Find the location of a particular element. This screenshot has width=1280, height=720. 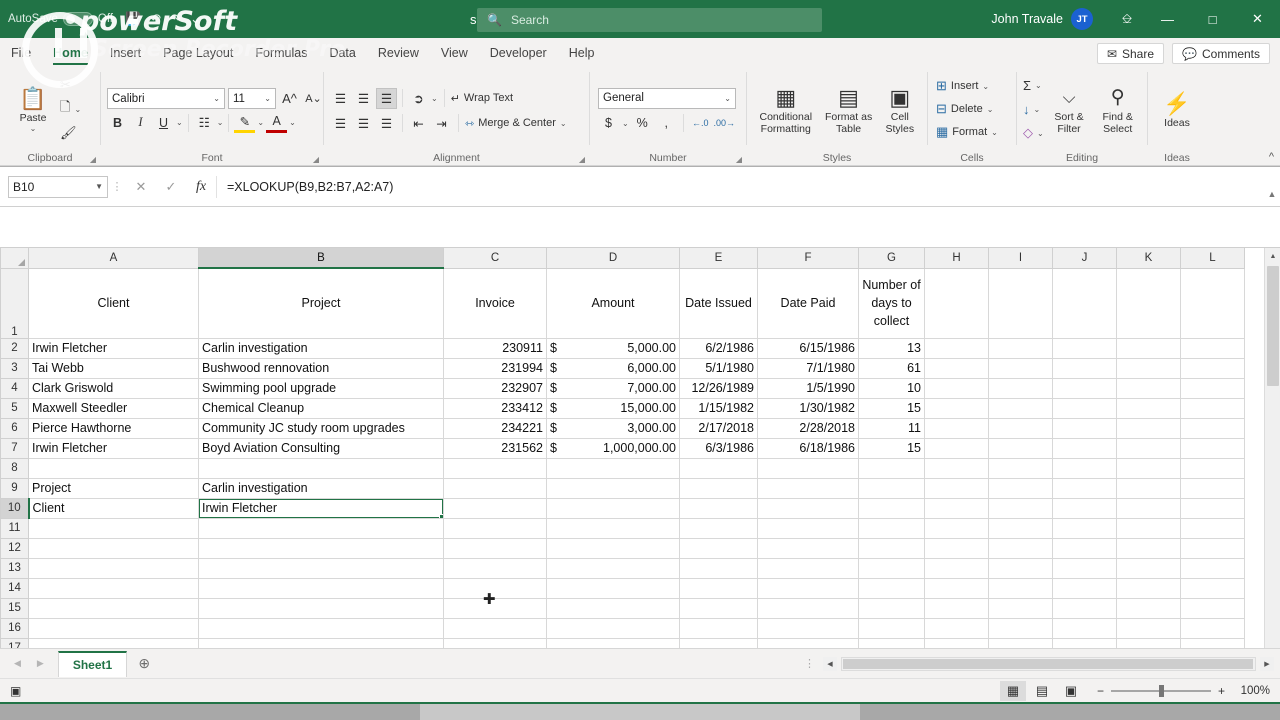

cell-b15 is located at coordinates (321, 608).